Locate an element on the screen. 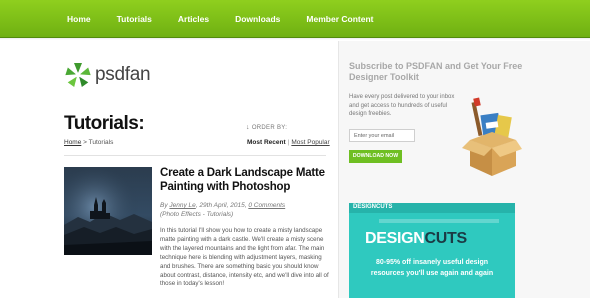 The height and width of the screenshot is (298, 590). ad-headline: DESIGNCUTS is located at coordinates (416, 239).